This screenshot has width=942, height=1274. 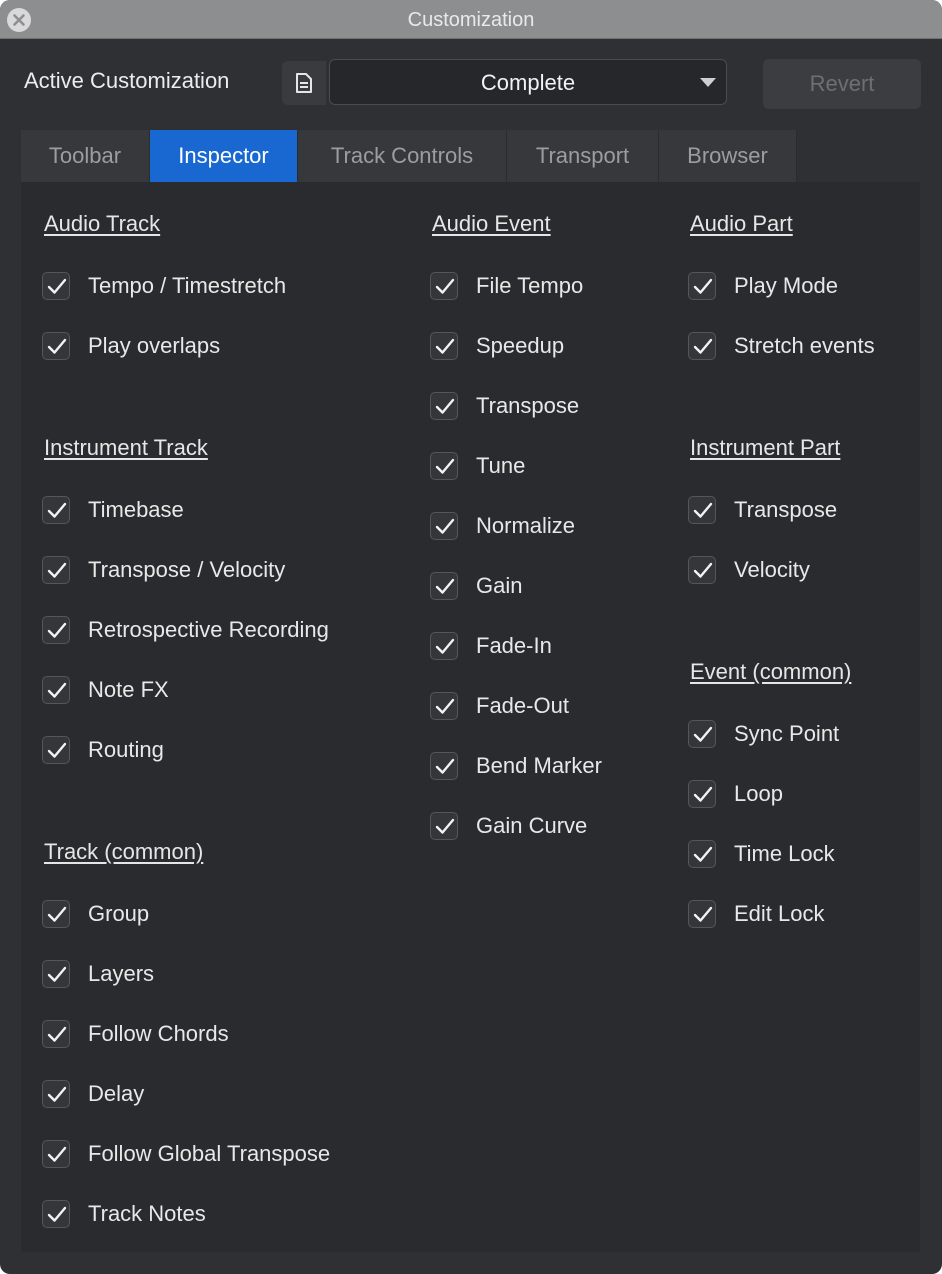 I want to click on checkbox-label: Follow Global Transpose, so click(x=209, y=1153).